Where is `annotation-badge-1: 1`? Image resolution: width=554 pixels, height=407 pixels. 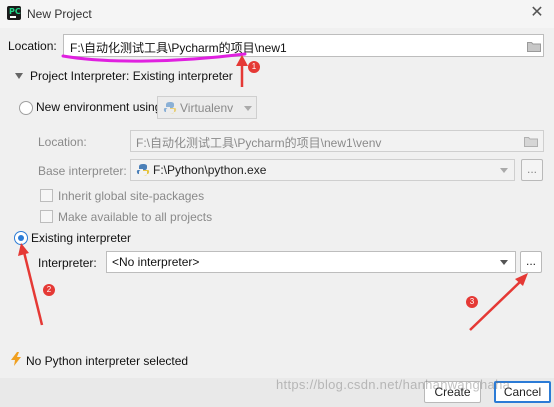 annotation-badge-1: 1 is located at coordinates (254, 67).